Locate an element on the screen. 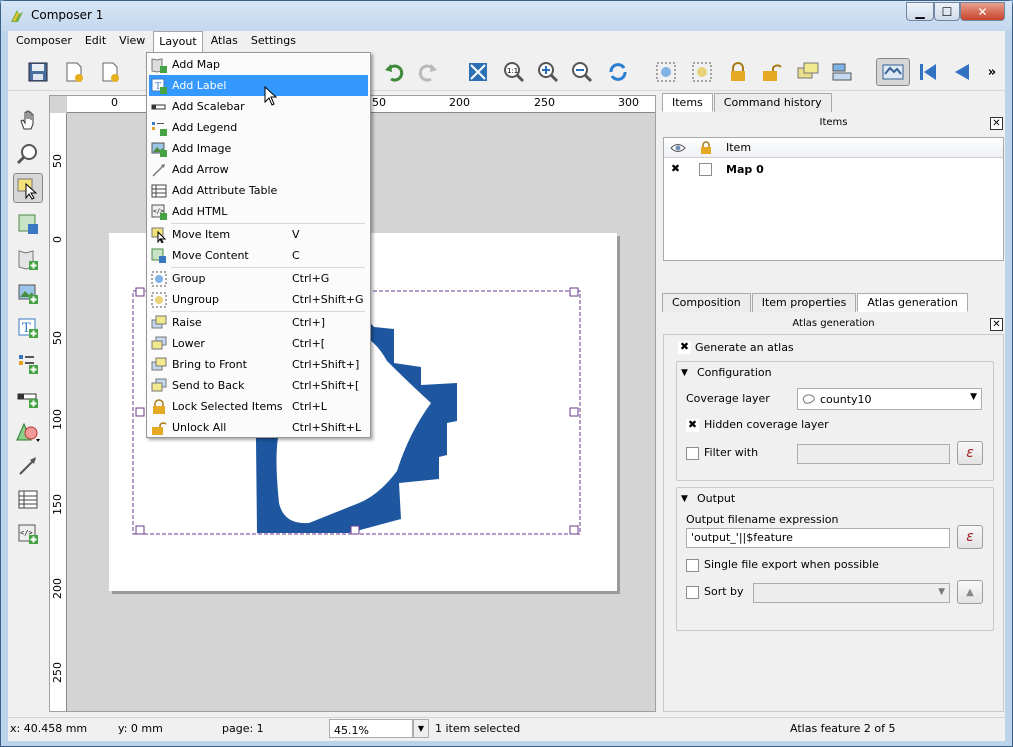  add-attribute-table-icon is located at coordinates (159, 191).